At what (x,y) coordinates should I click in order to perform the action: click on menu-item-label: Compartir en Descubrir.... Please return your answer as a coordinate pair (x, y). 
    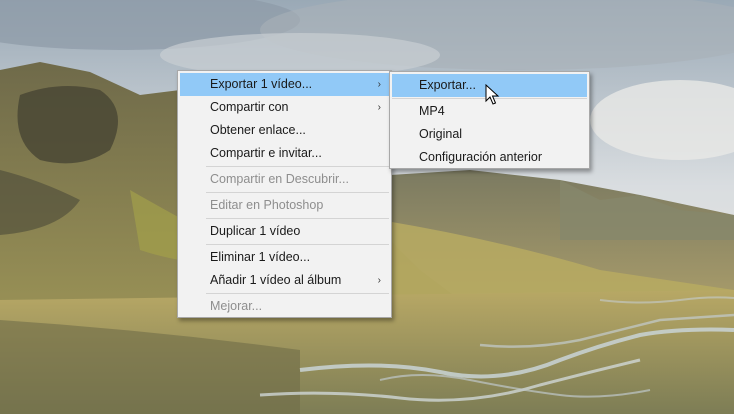
    Looking at the image, I should click on (279, 179).